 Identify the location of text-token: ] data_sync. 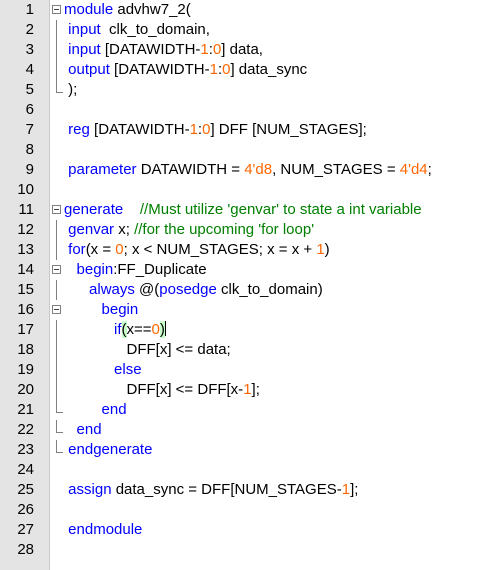
(269, 69).